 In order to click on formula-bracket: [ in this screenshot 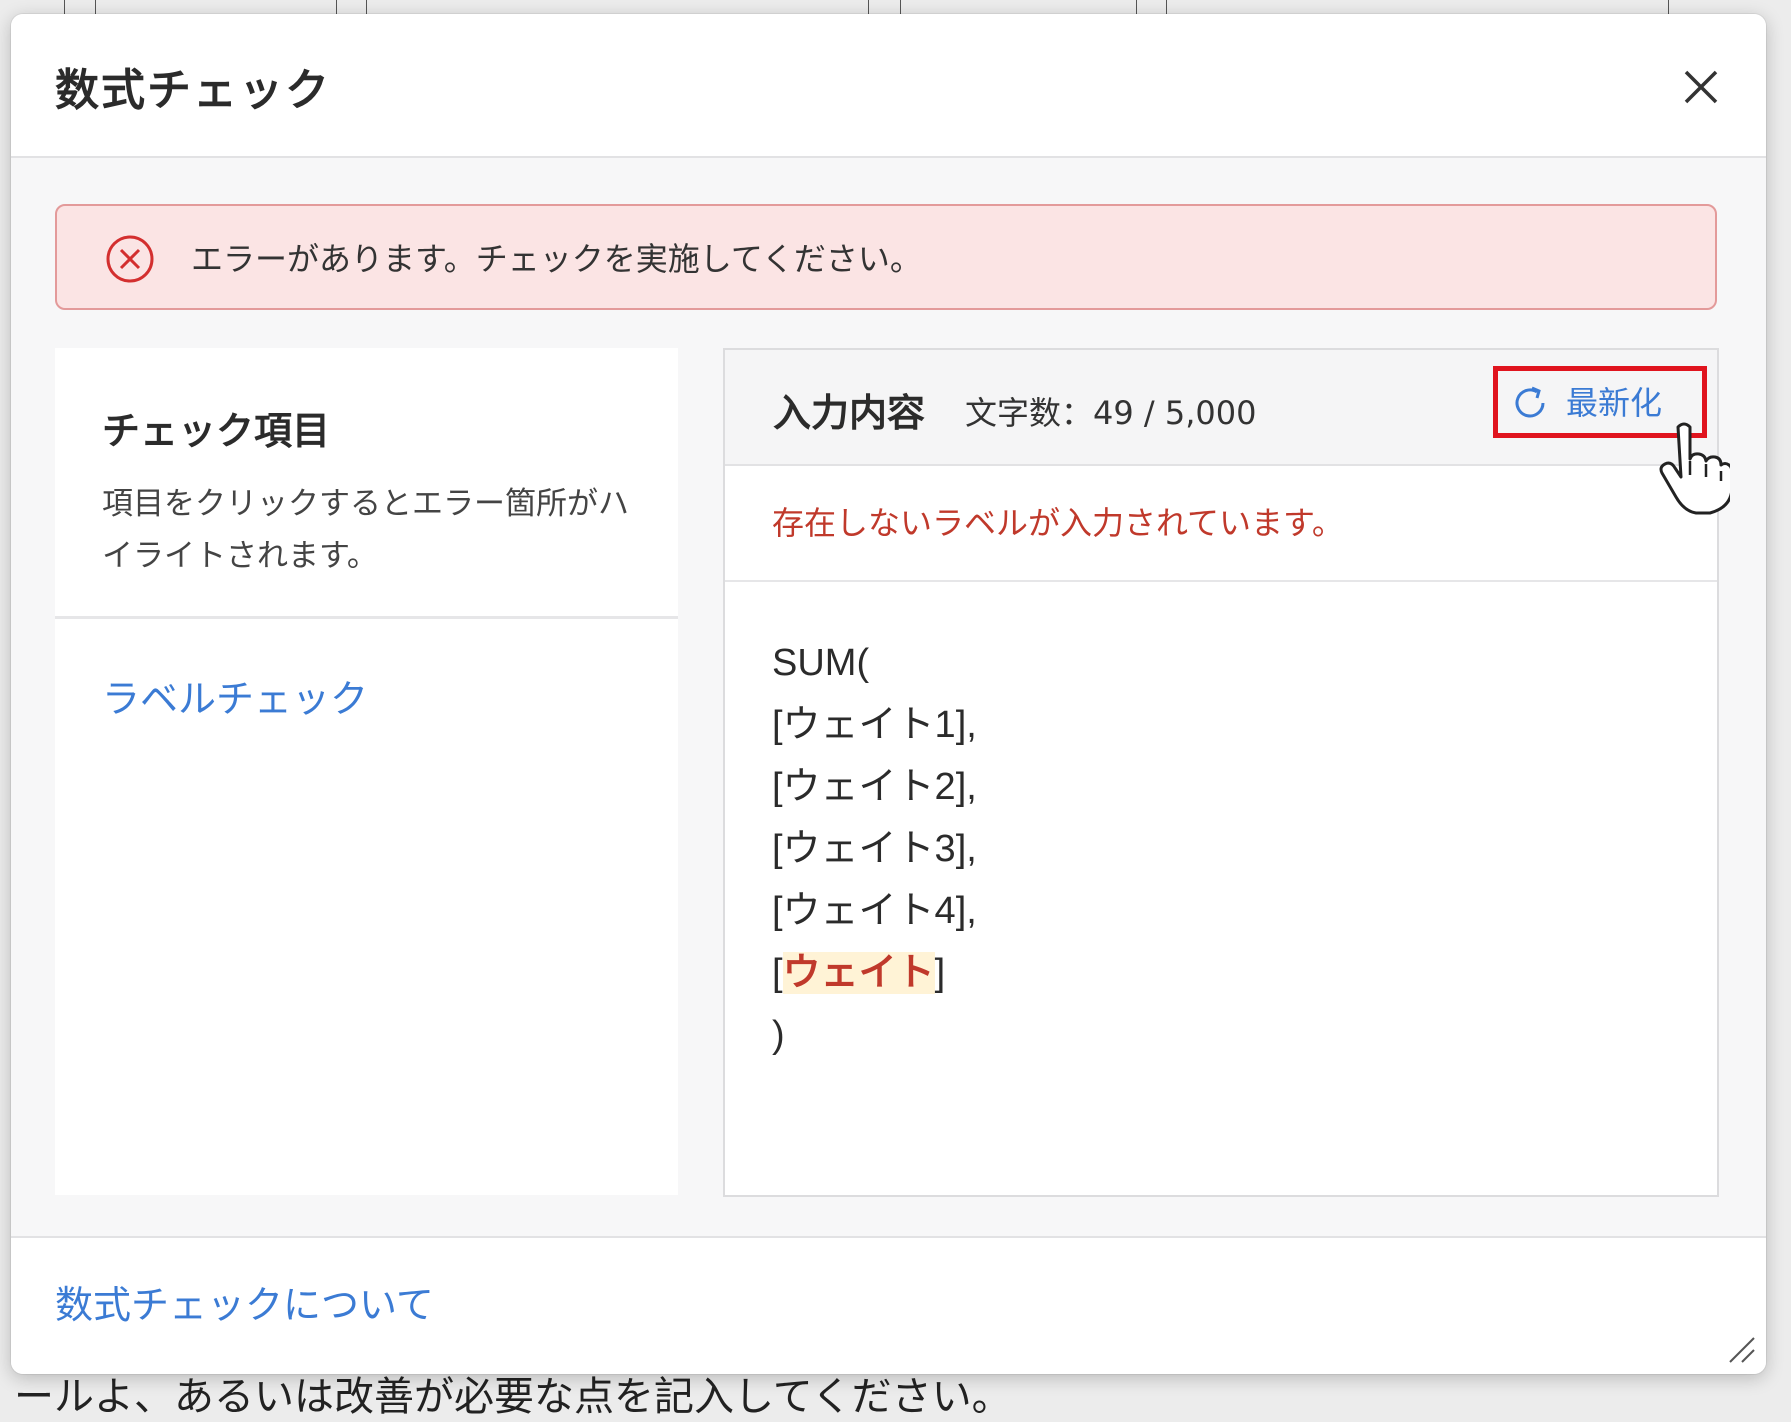, I will do `click(777, 973)`.